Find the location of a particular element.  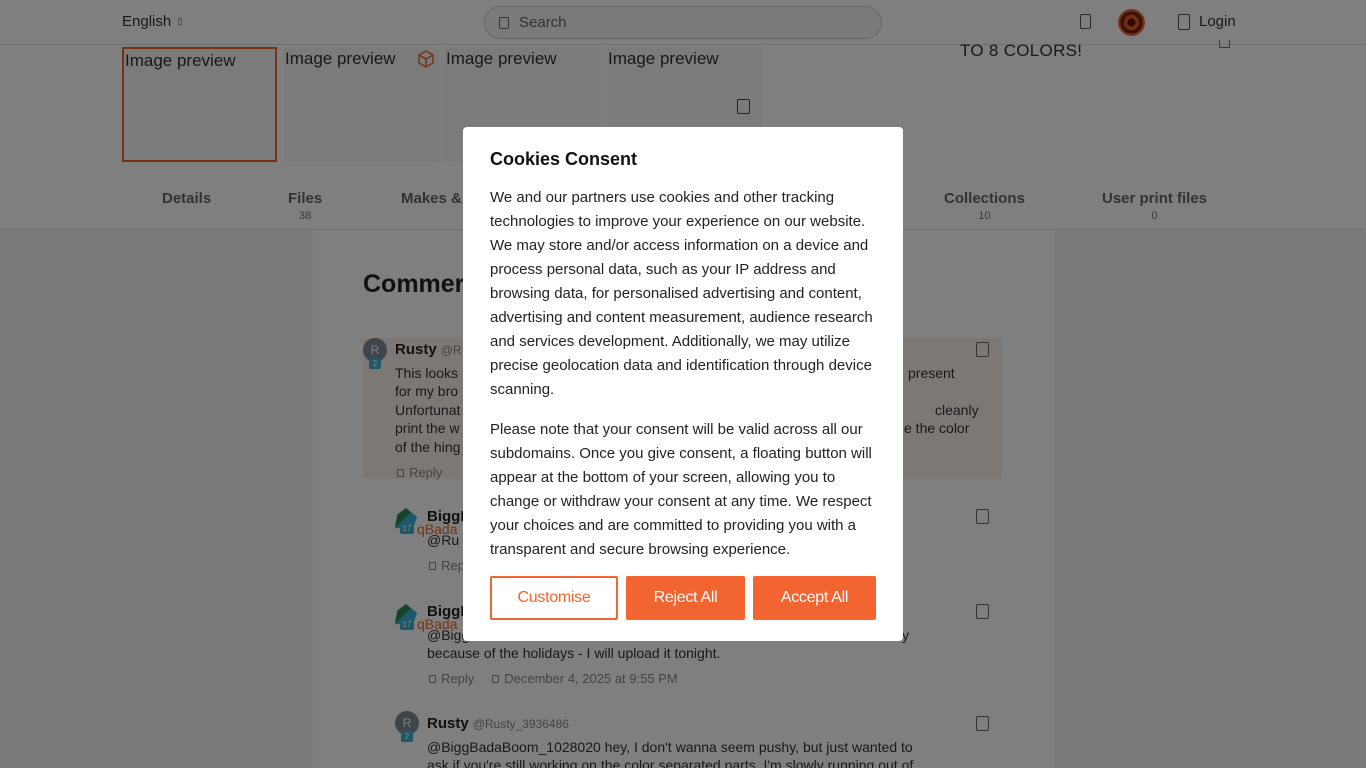

accept-all-button: Accept All is located at coordinates (814, 598).